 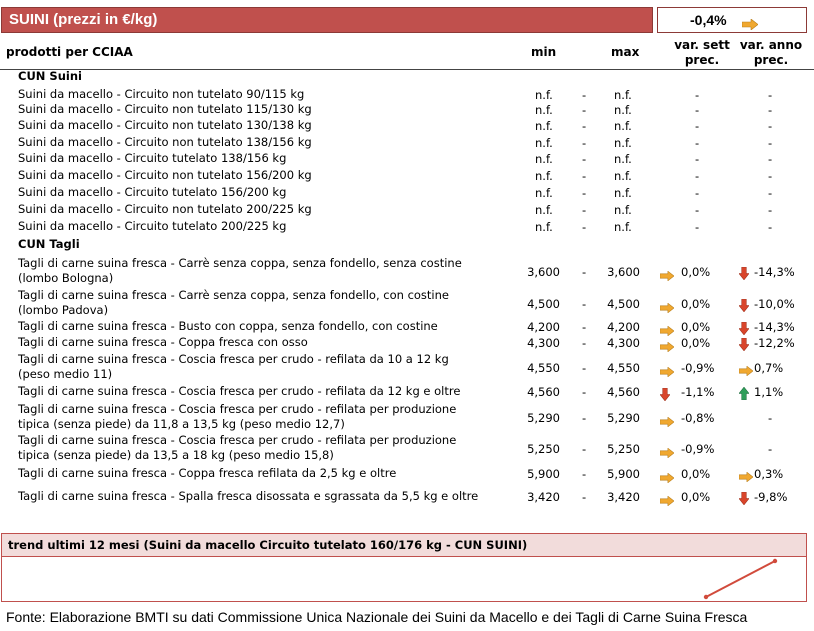 What do you see at coordinates (702, 52) in the screenshot?
I see `col-var-sett: var. sett prec.` at bounding box center [702, 52].